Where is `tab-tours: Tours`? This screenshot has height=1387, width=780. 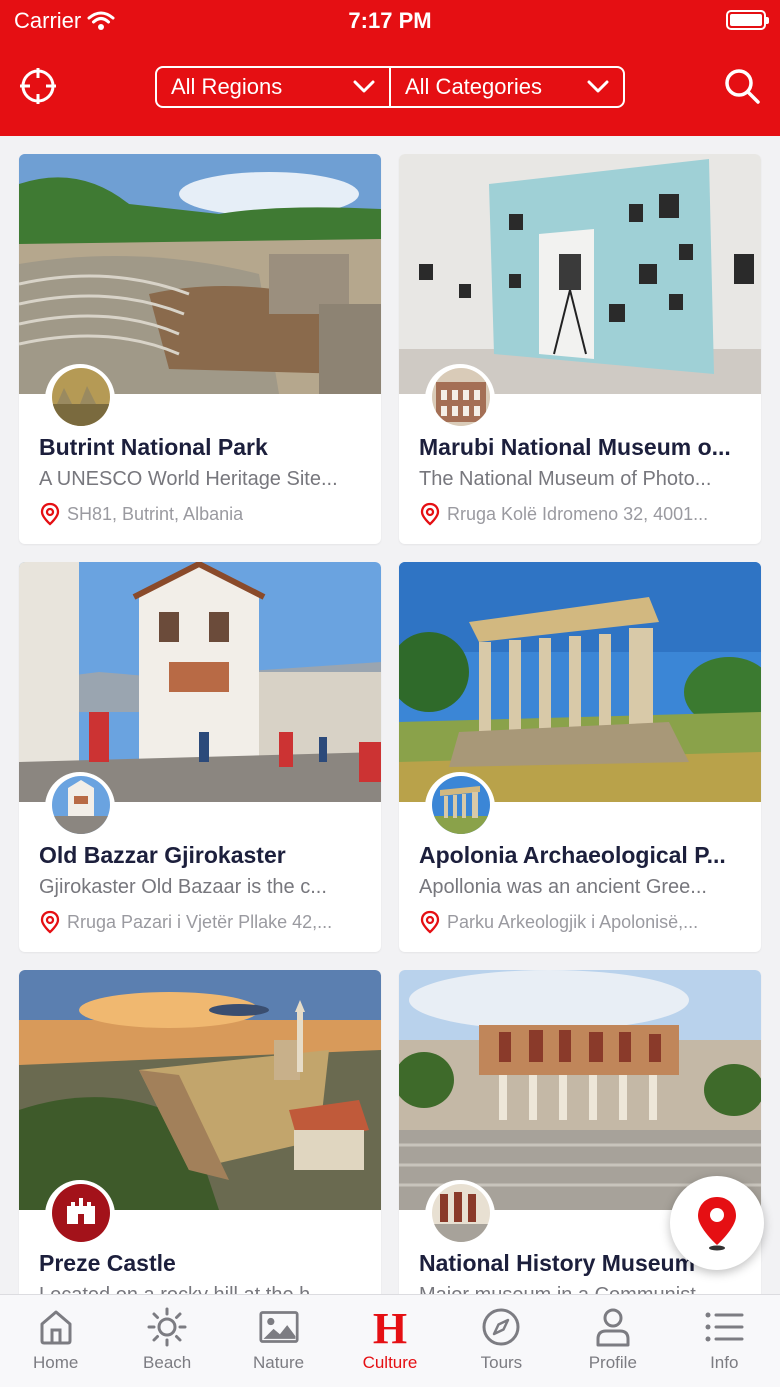
tab-tours: Tours is located at coordinates (501, 1341).